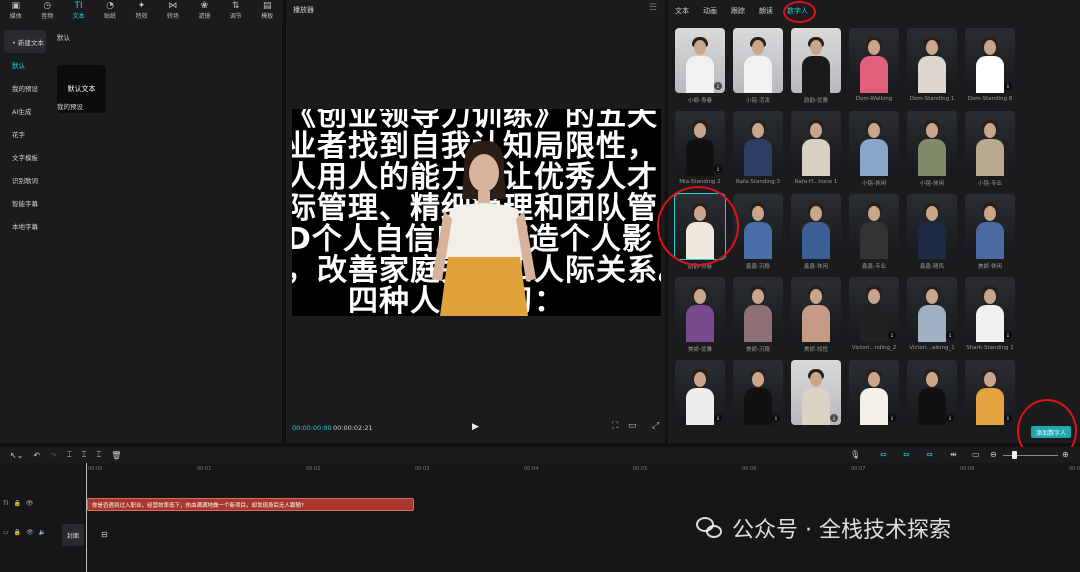  I want to click on toolbar-item-media: ▣ 媒体, so click(15, 11).